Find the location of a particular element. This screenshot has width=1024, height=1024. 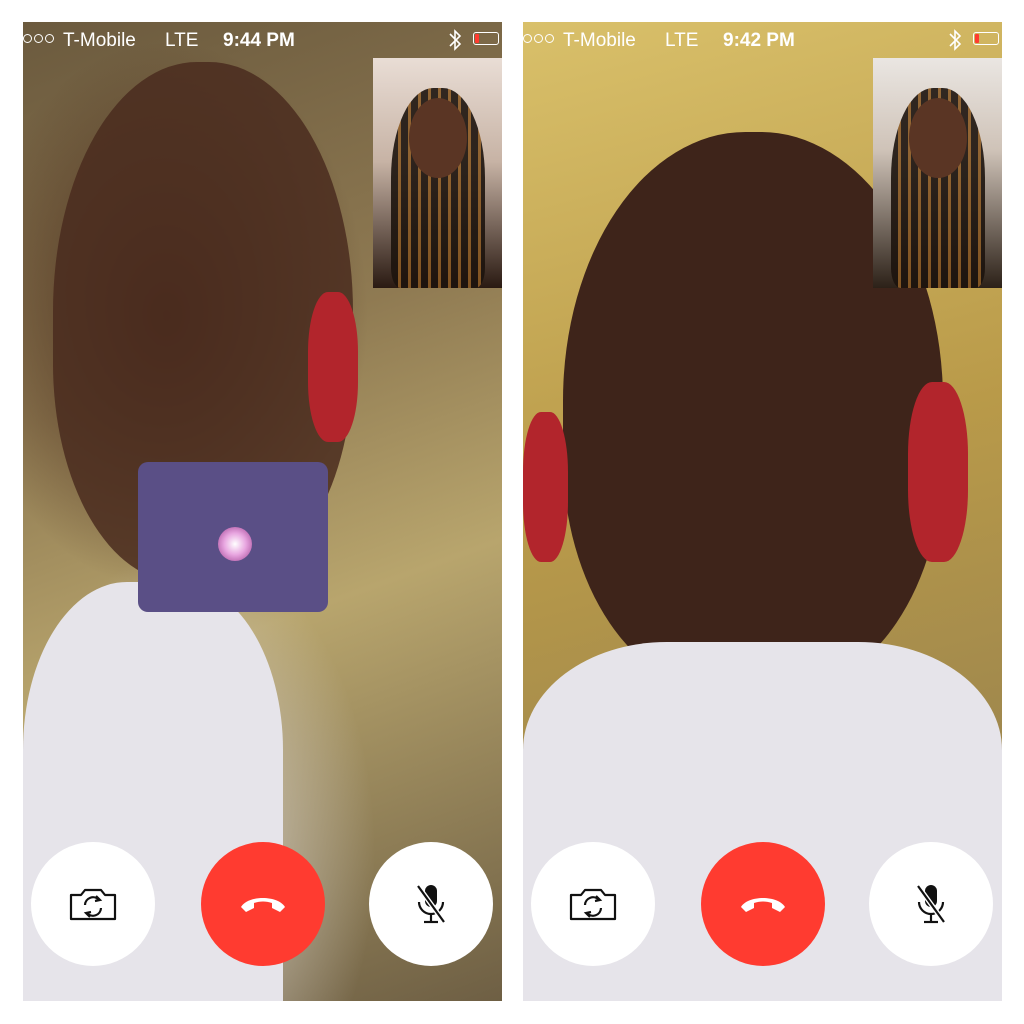

clock-time: 9:42 PM is located at coordinates (759, 40).